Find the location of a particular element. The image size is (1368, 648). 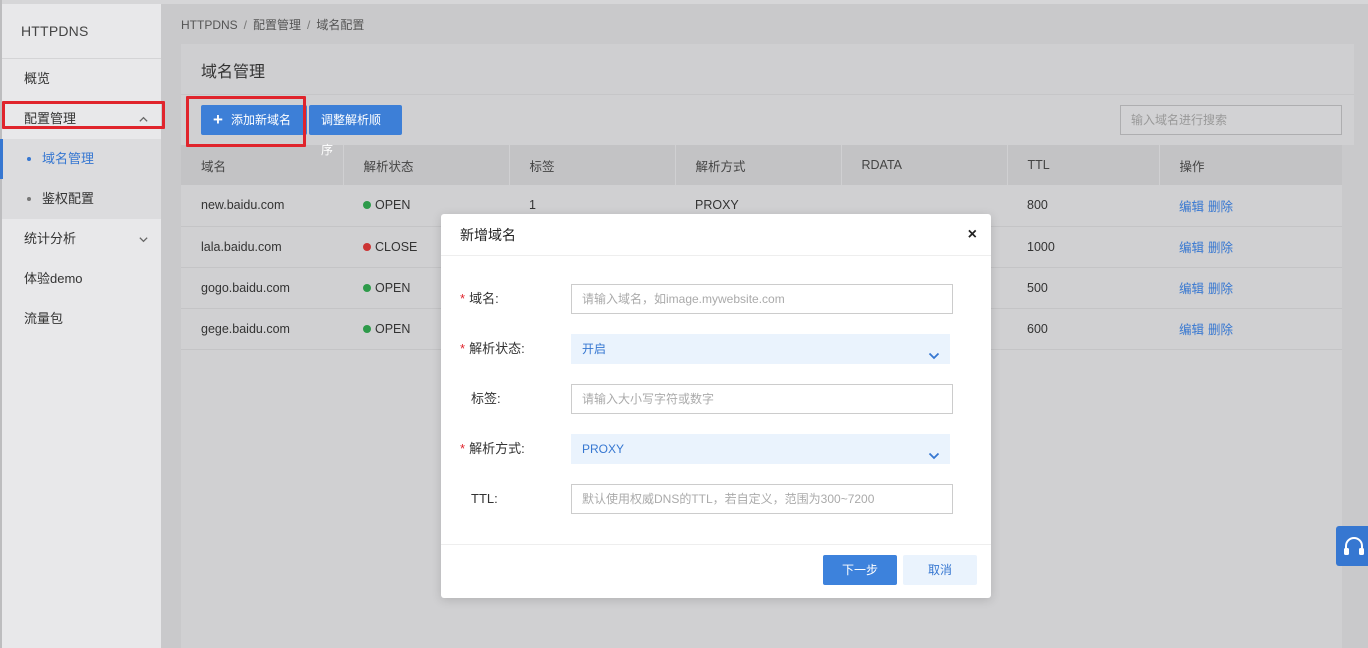

ttl-cell: 600 is located at coordinates (1083, 329).